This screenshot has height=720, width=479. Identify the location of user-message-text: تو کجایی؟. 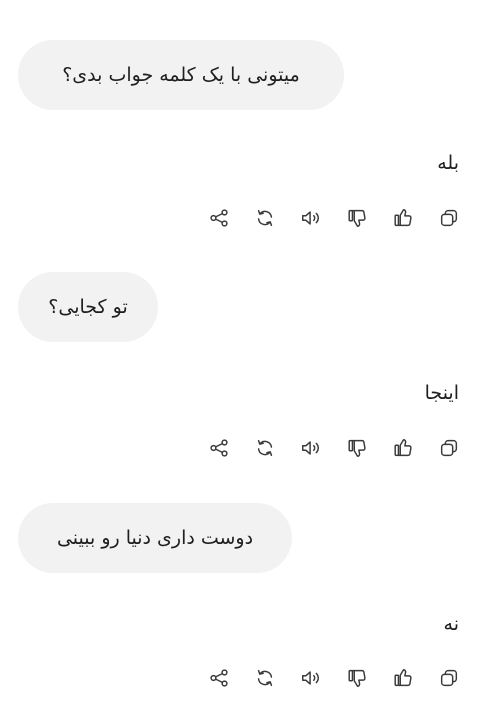
(88, 307).